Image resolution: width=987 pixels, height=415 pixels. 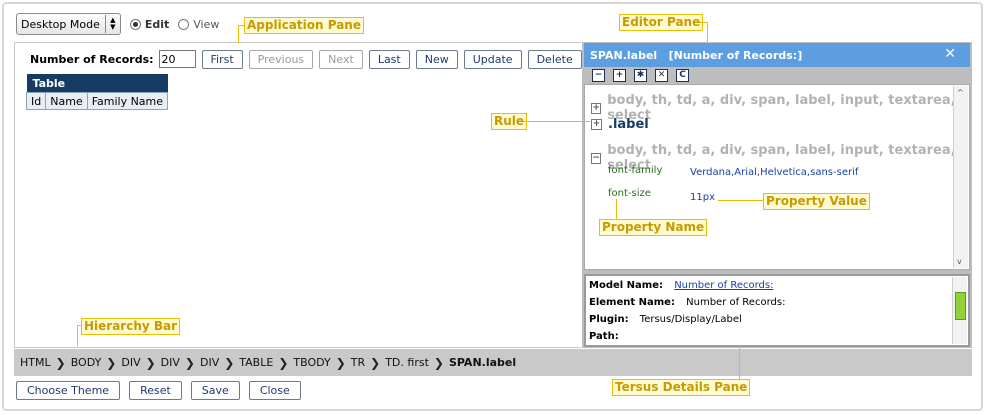 I want to click on details-model-name: Model Name: Number of Records:, so click(x=681, y=285).